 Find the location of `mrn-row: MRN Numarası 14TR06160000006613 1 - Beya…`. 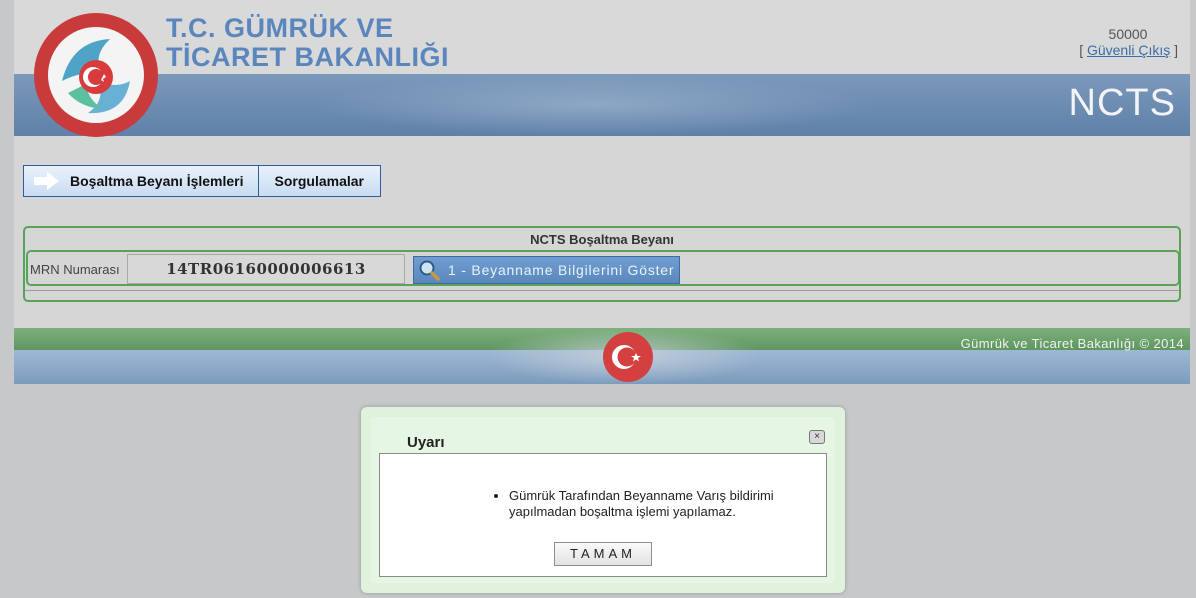

mrn-row: MRN Numarası 14TR06160000006613 1 - Beya… is located at coordinates (603, 268).